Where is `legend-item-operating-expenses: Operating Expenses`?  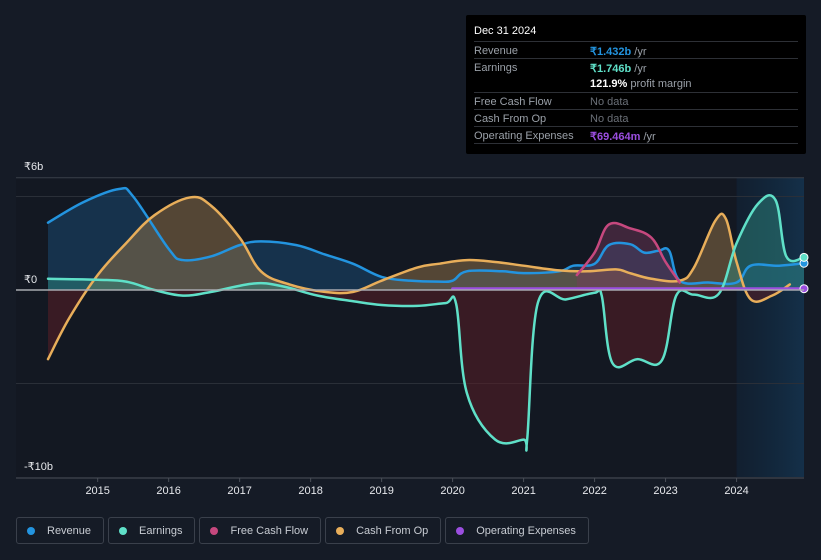 legend-item-operating-expenses: Operating Expenses is located at coordinates (517, 530).